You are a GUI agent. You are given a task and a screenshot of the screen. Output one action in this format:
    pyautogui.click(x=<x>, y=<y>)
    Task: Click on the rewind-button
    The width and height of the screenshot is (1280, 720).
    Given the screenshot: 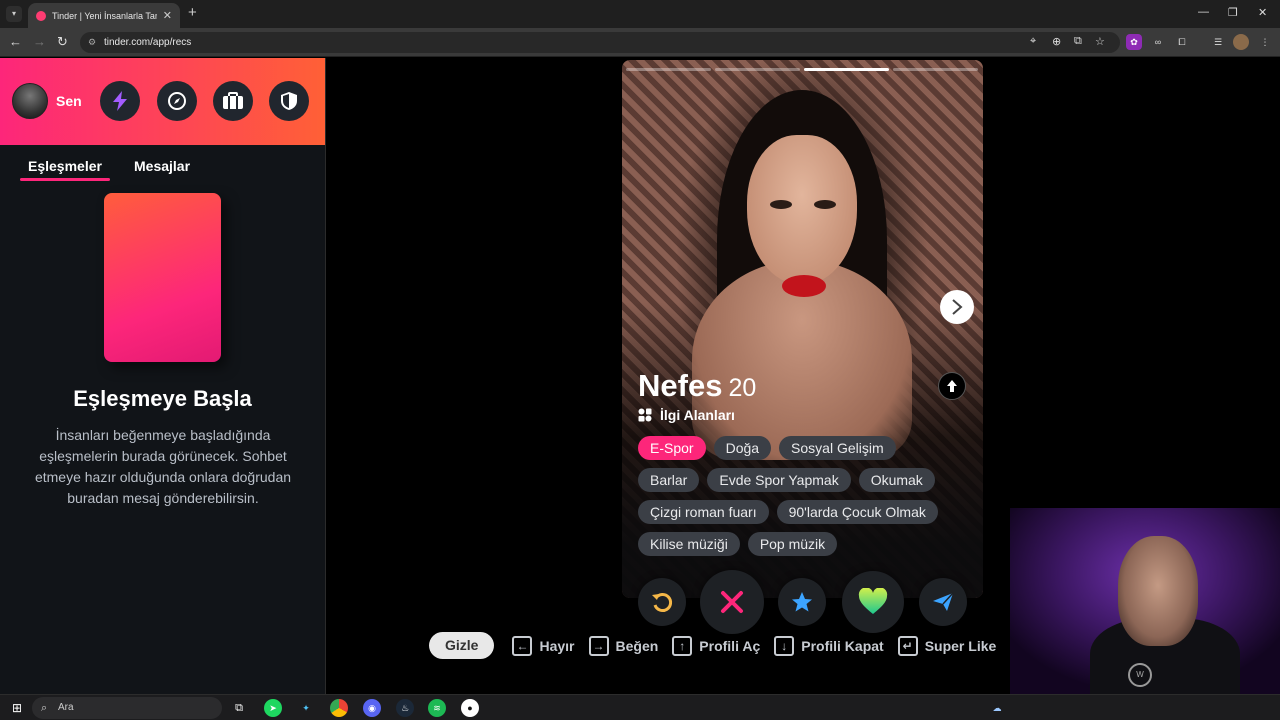 What is the action you would take?
    pyautogui.click(x=662, y=602)
    